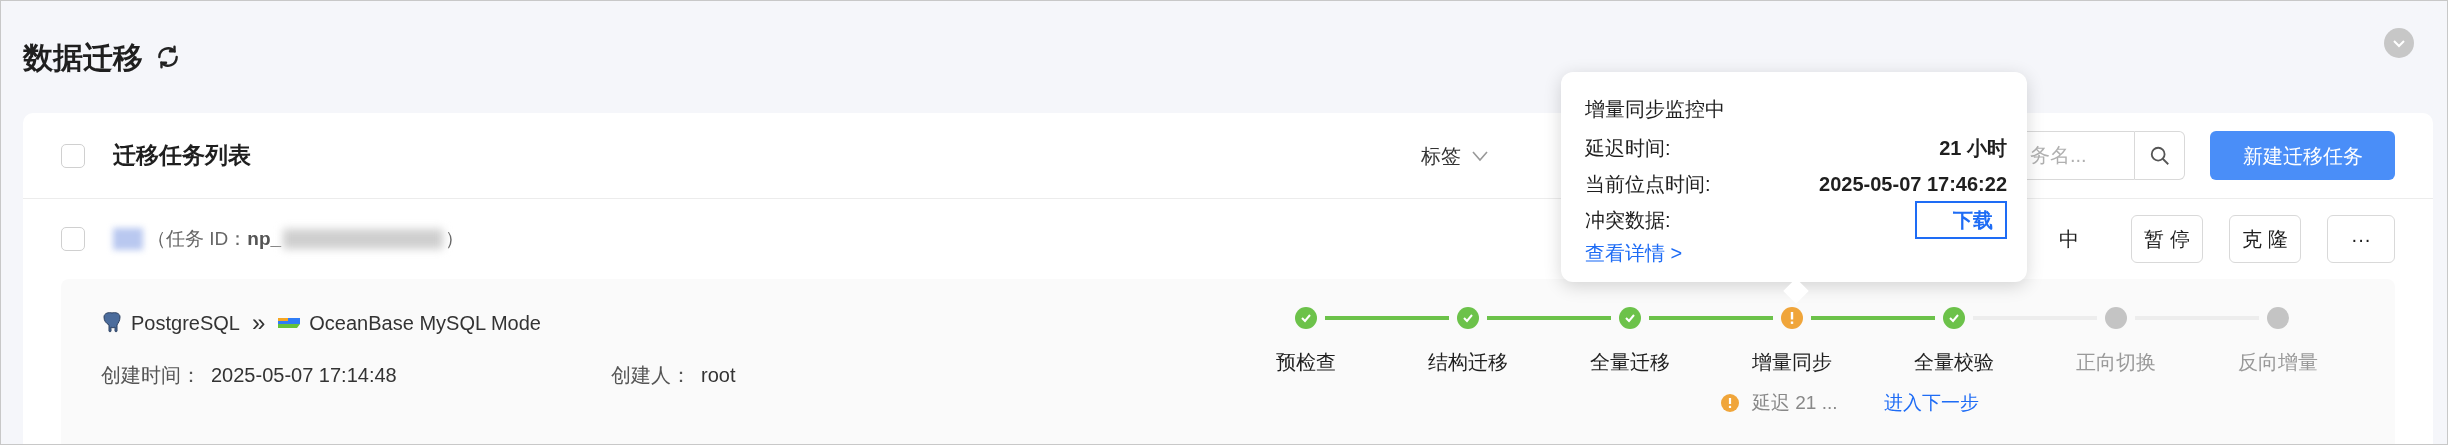 Image resolution: width=2448 pixels, height=445 pixels. Describe the element at coordinates (1796, 255) in the screenshot. I see `details-link: 查看详情 >` at that location.